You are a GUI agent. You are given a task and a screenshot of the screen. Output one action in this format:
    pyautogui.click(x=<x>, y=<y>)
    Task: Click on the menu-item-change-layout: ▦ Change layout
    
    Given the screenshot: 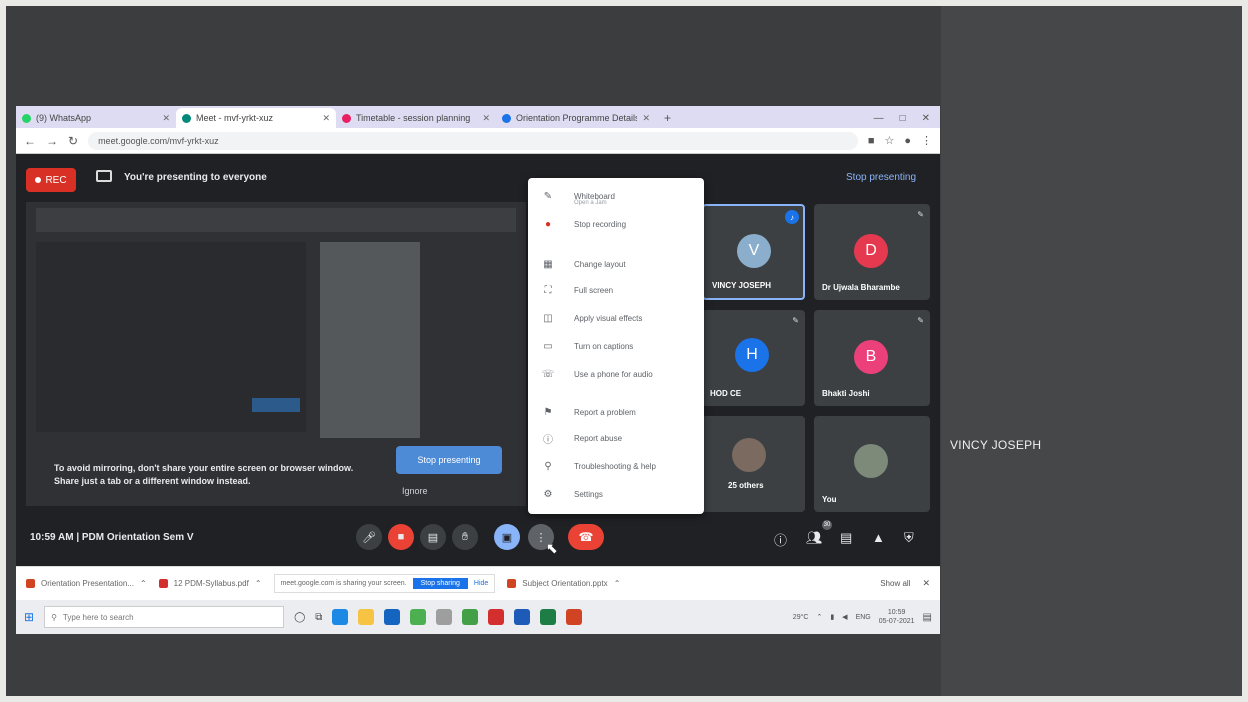 What is the action you would take?
    pyautogui.click(x=616, y=264)
    